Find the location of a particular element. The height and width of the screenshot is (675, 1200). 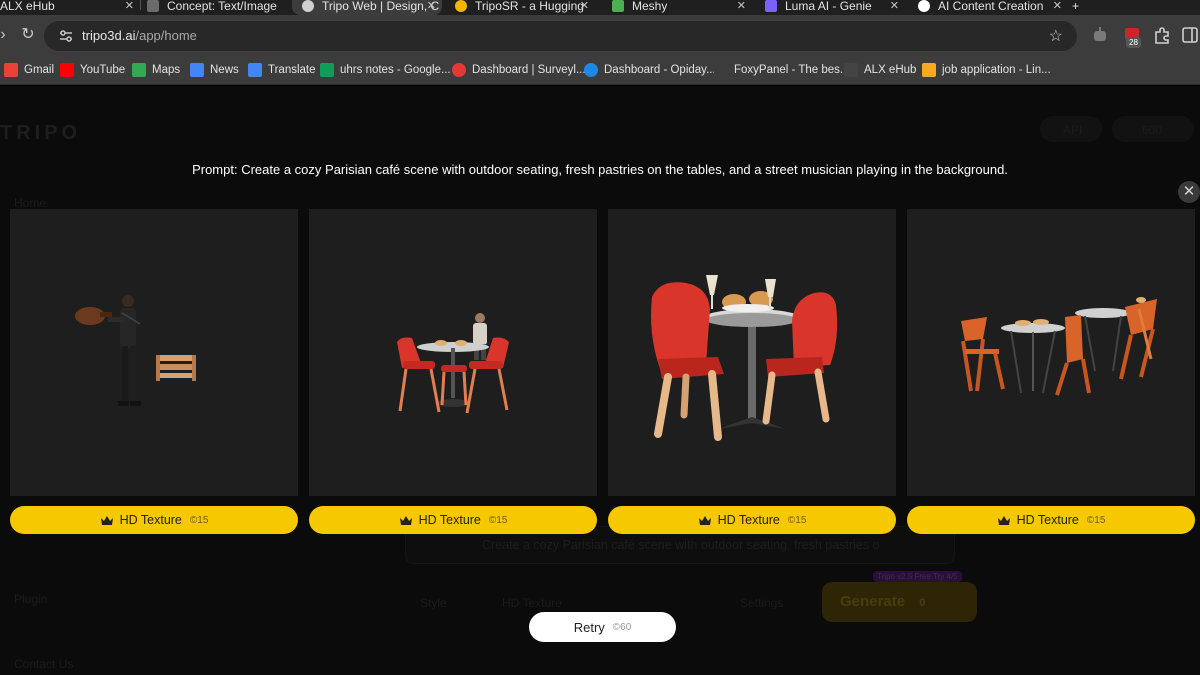

close-modal-button: ✕ is located at coordinates (1189, 192).